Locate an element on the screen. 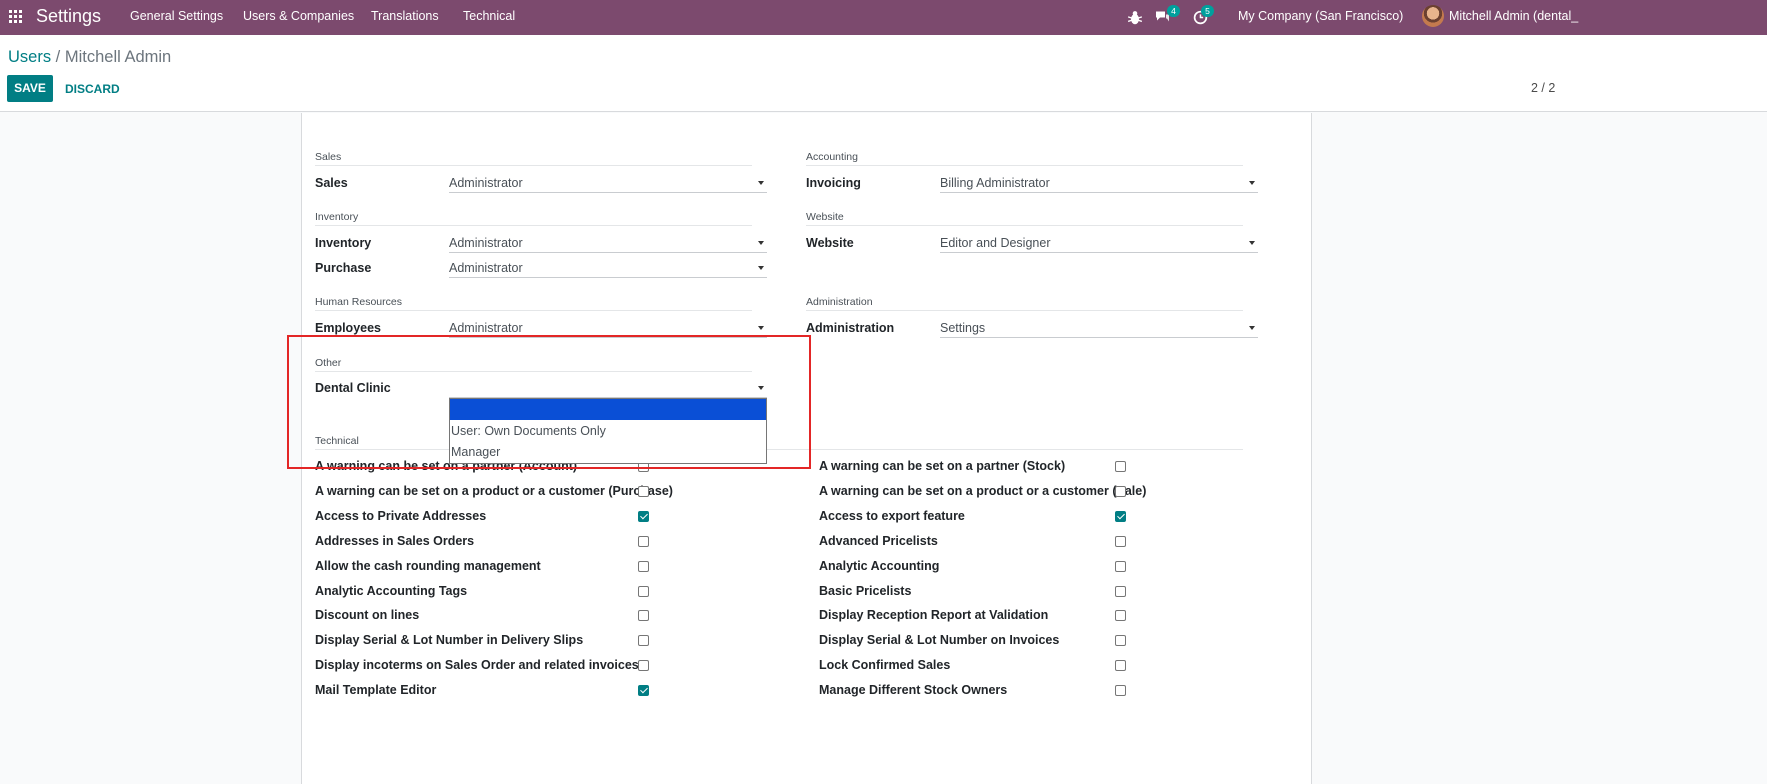 The image size is (1767, 784). menu-translations: Translations is located at coordinates (405, 16).